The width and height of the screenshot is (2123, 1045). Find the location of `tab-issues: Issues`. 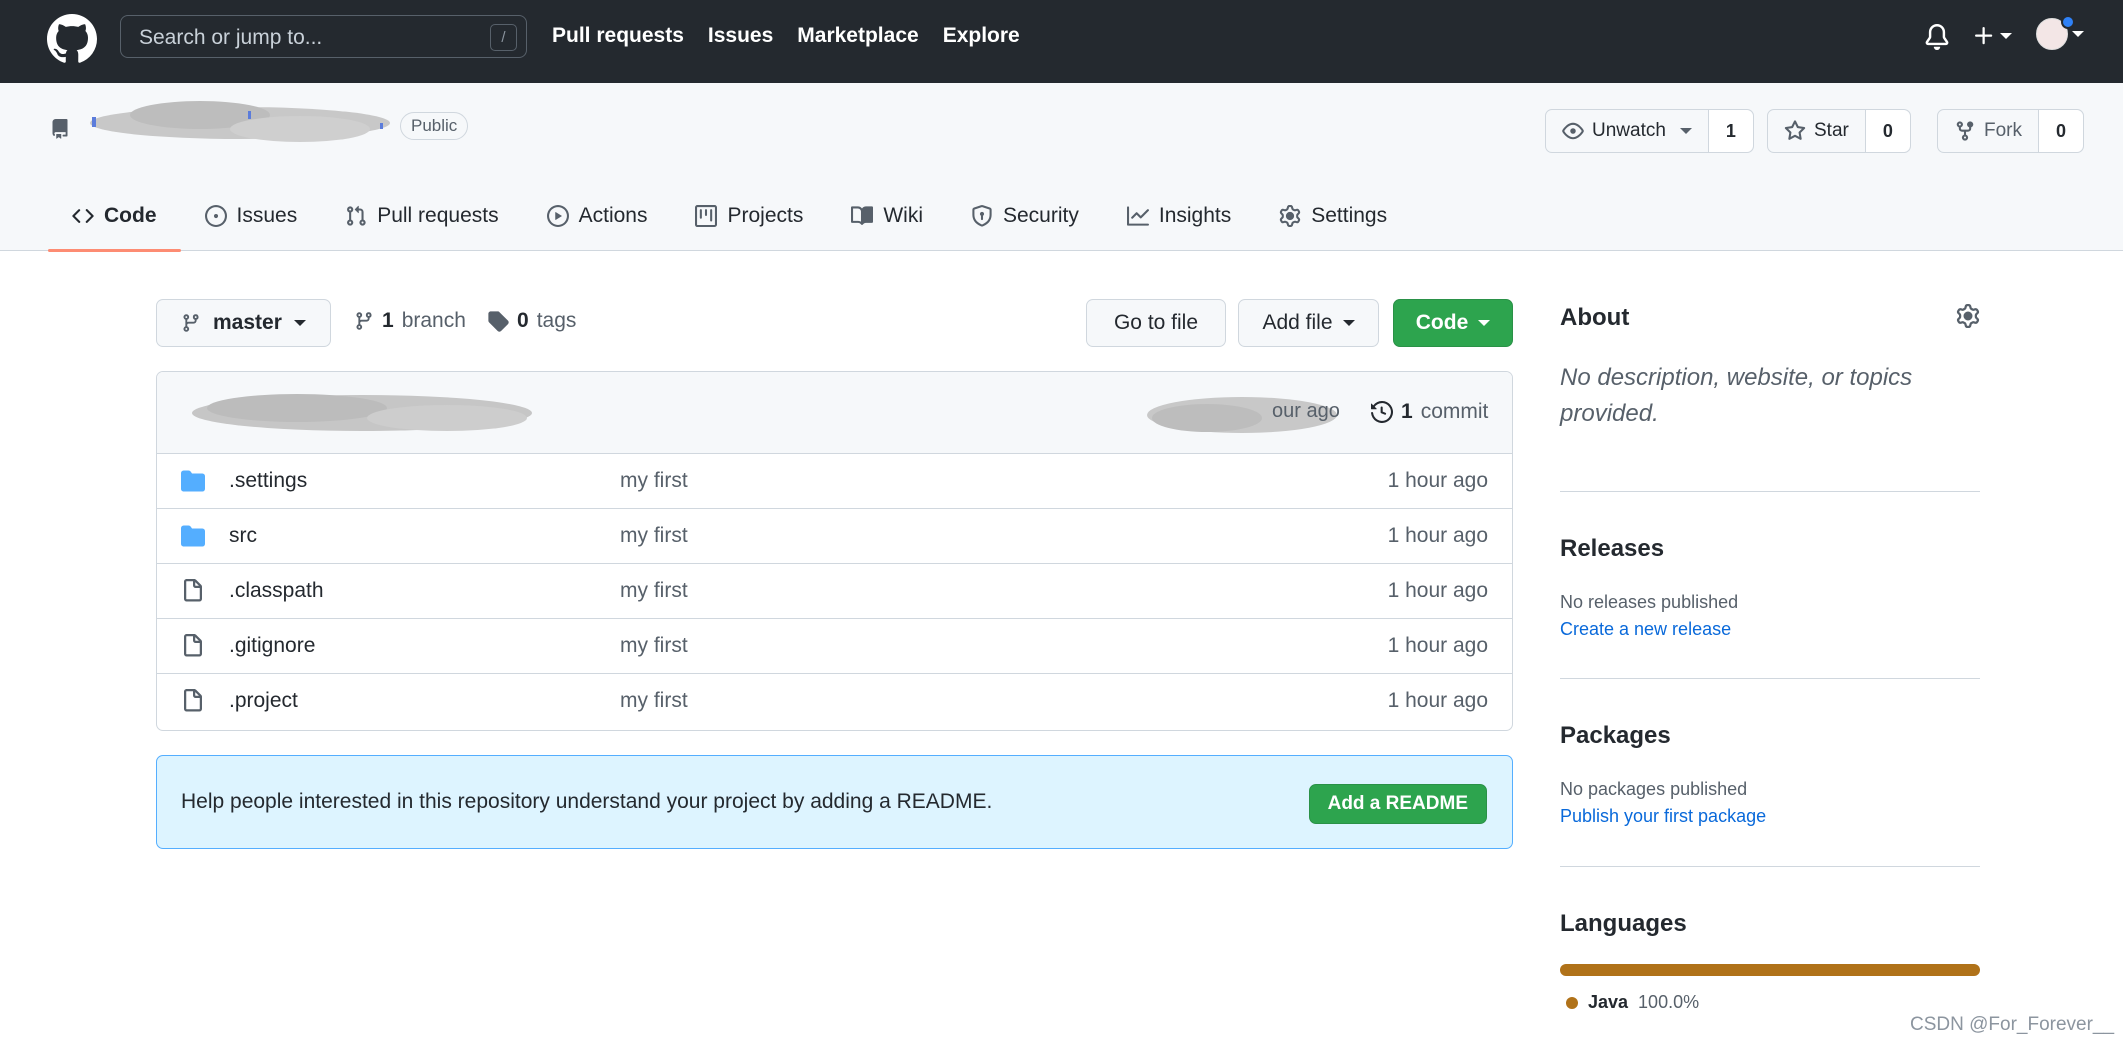

tab-issues: Issues is located at coordinates (251, 216).